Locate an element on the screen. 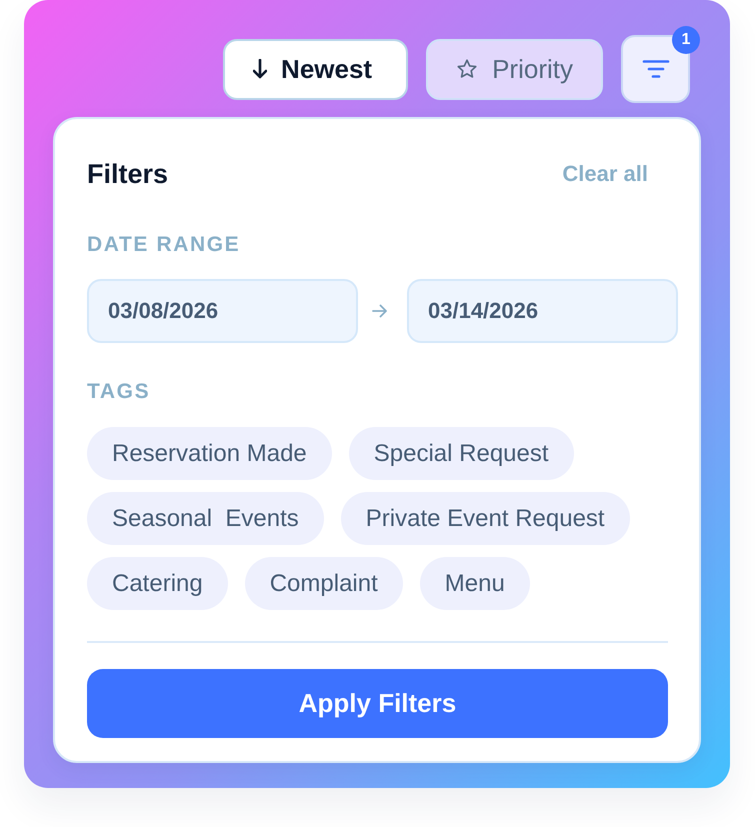 The width and height of the screenshot is (755, 827). tag-chip: Menu is located at coordinates (475, 583).